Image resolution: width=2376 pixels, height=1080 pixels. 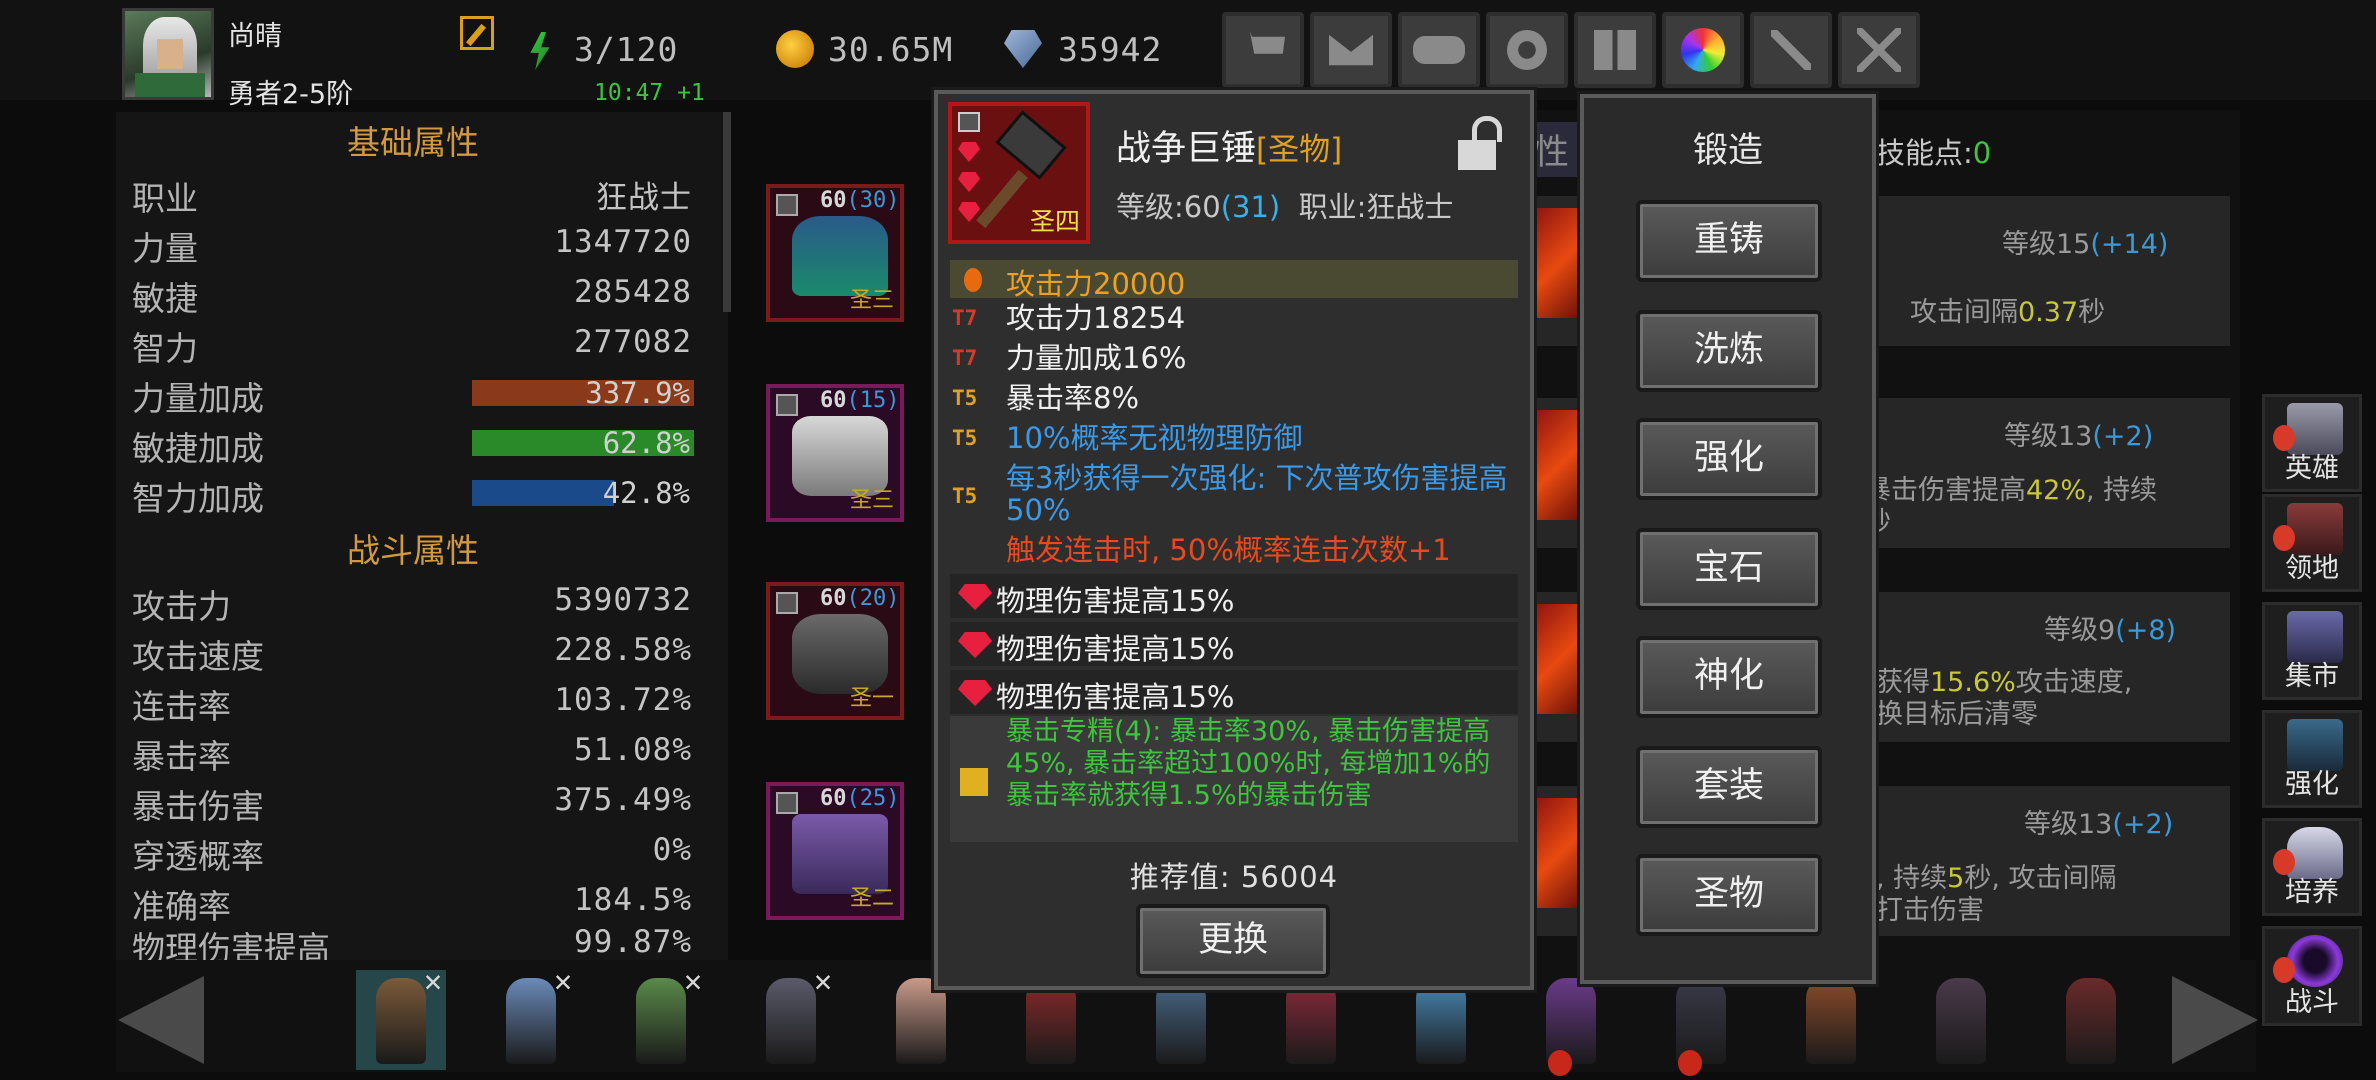 What do you see at coordinates (1729, 895) in the screenshot?
I see `relic-button: 圣物` at bounding box center [1729, 895].